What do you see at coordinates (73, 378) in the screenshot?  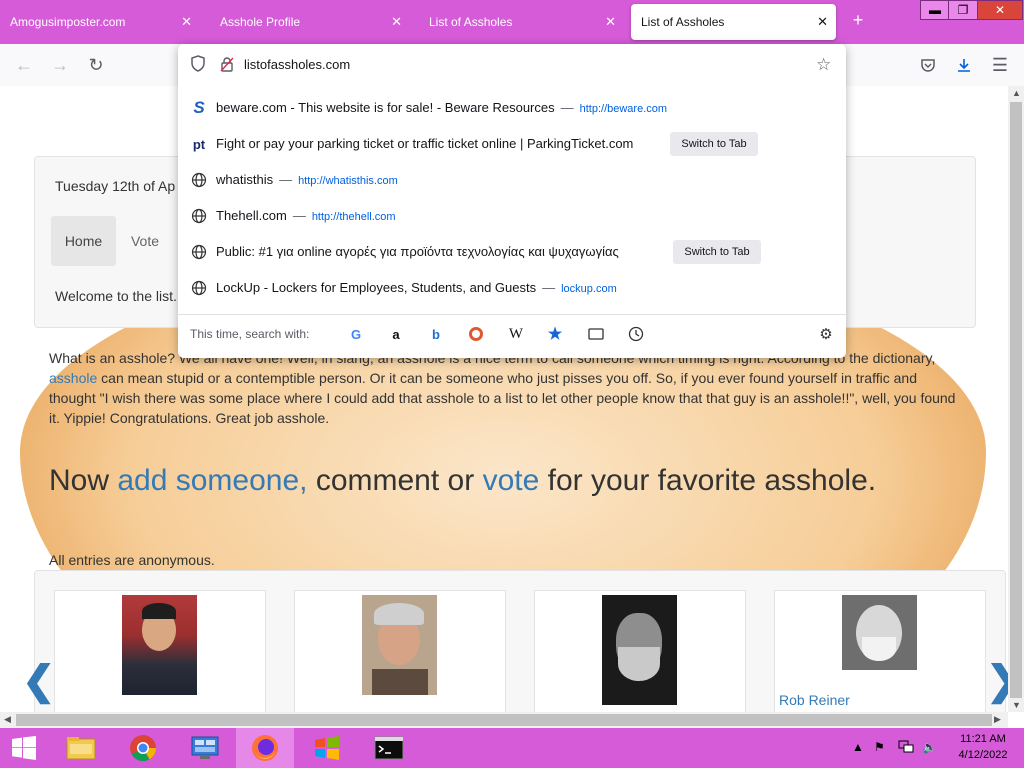 I see `asshole-link: asshole` at bounding box center [73, 378].